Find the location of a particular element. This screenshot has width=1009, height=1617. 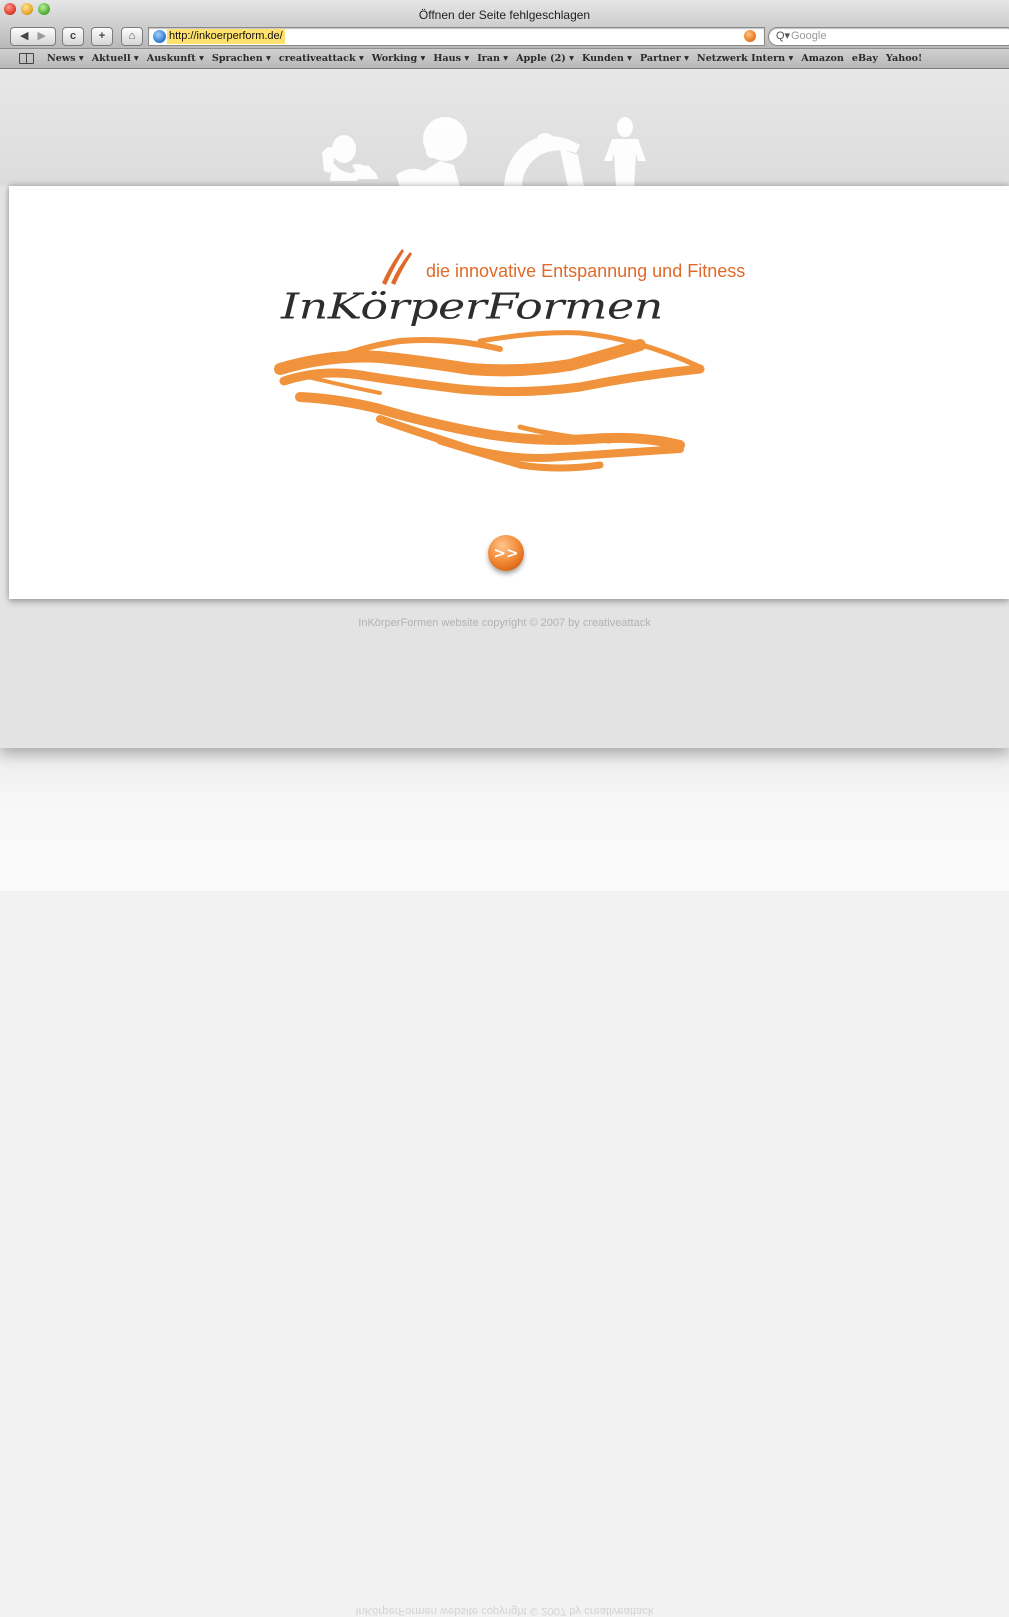

bookmark-amazon: Amazon is located at coordinates (822, 58).